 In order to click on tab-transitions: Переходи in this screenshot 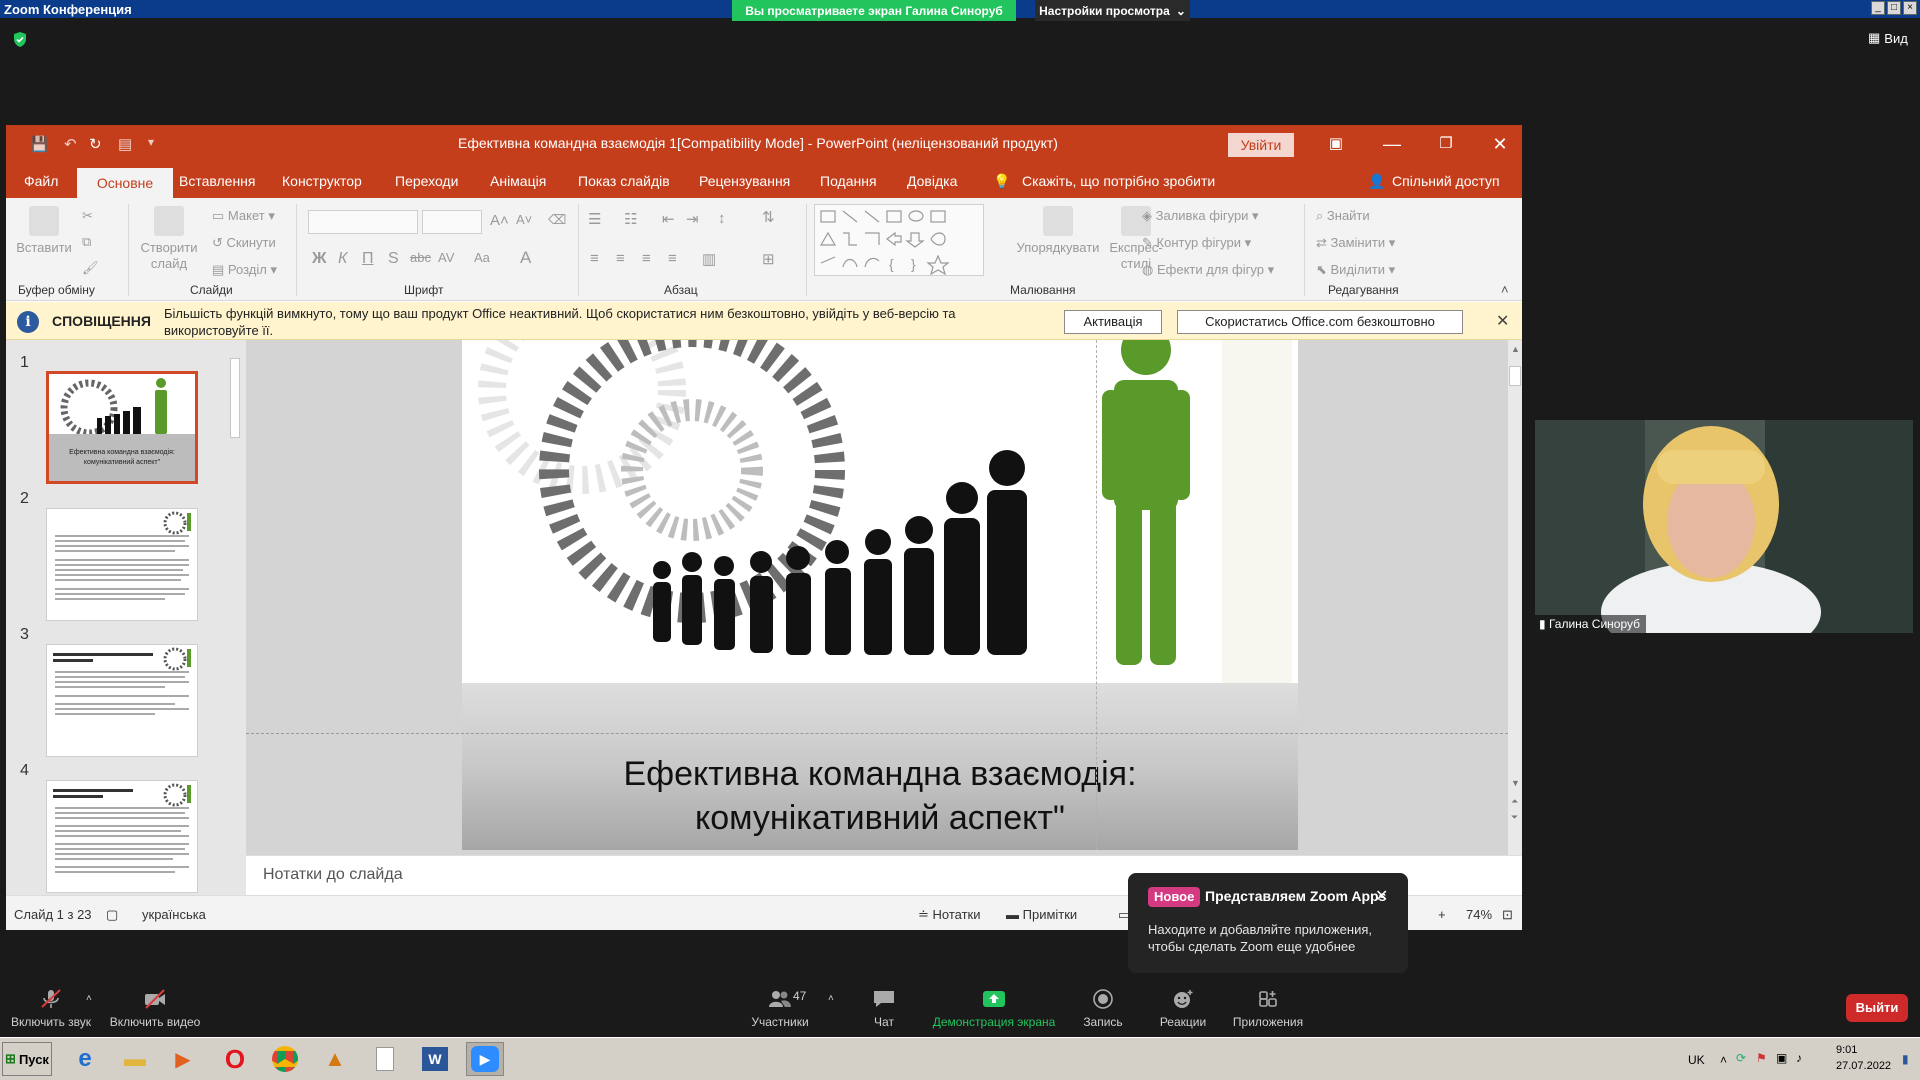, I will do `click(426, 181)`.